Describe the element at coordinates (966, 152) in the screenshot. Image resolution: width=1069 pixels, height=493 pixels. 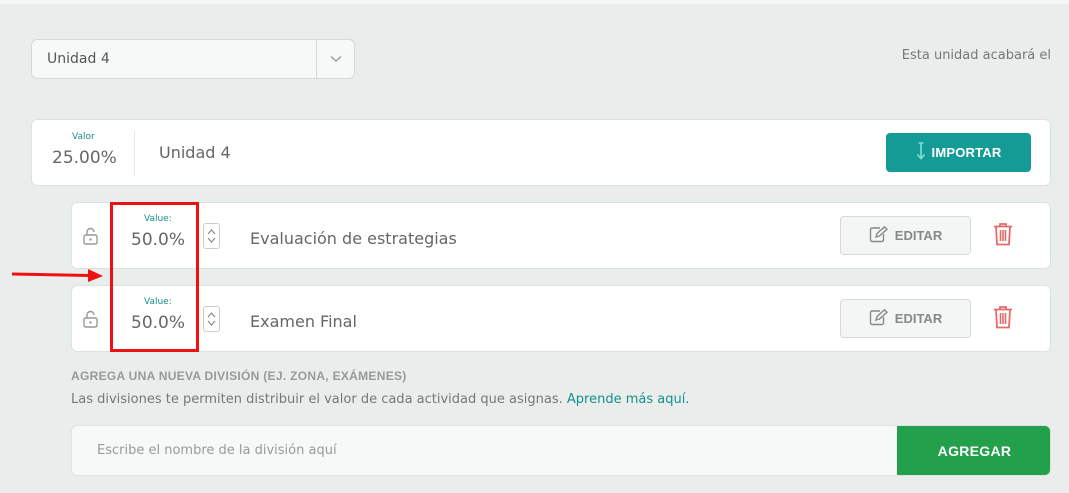
I see `import-label: IMPORTAR` at that location.